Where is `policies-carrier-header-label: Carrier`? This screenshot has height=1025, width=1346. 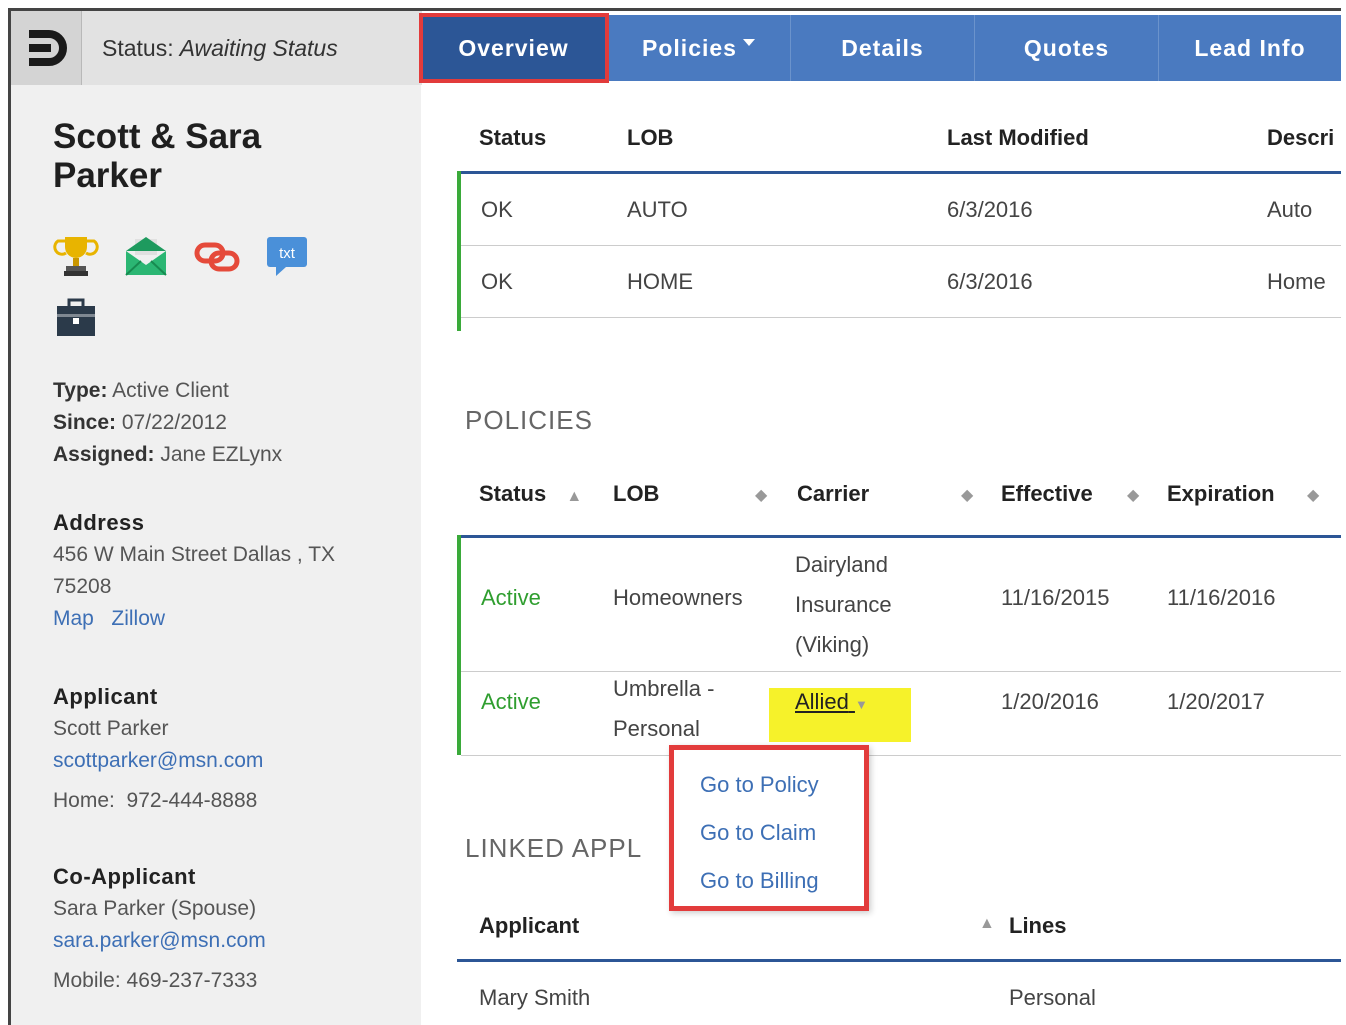 policies-carrier-header-label: Carrier is located at coordinates (833, 493).